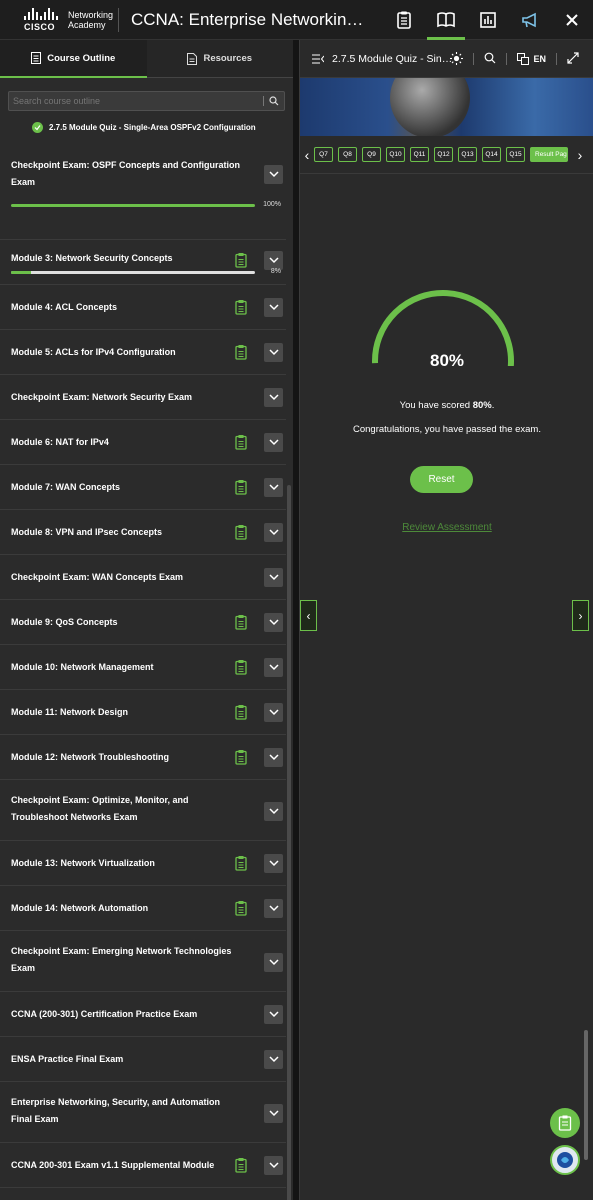 Image resolution: width=593 pixels, height=1200 pixels. I want to click on question-button: Q10, so click(395, 154).